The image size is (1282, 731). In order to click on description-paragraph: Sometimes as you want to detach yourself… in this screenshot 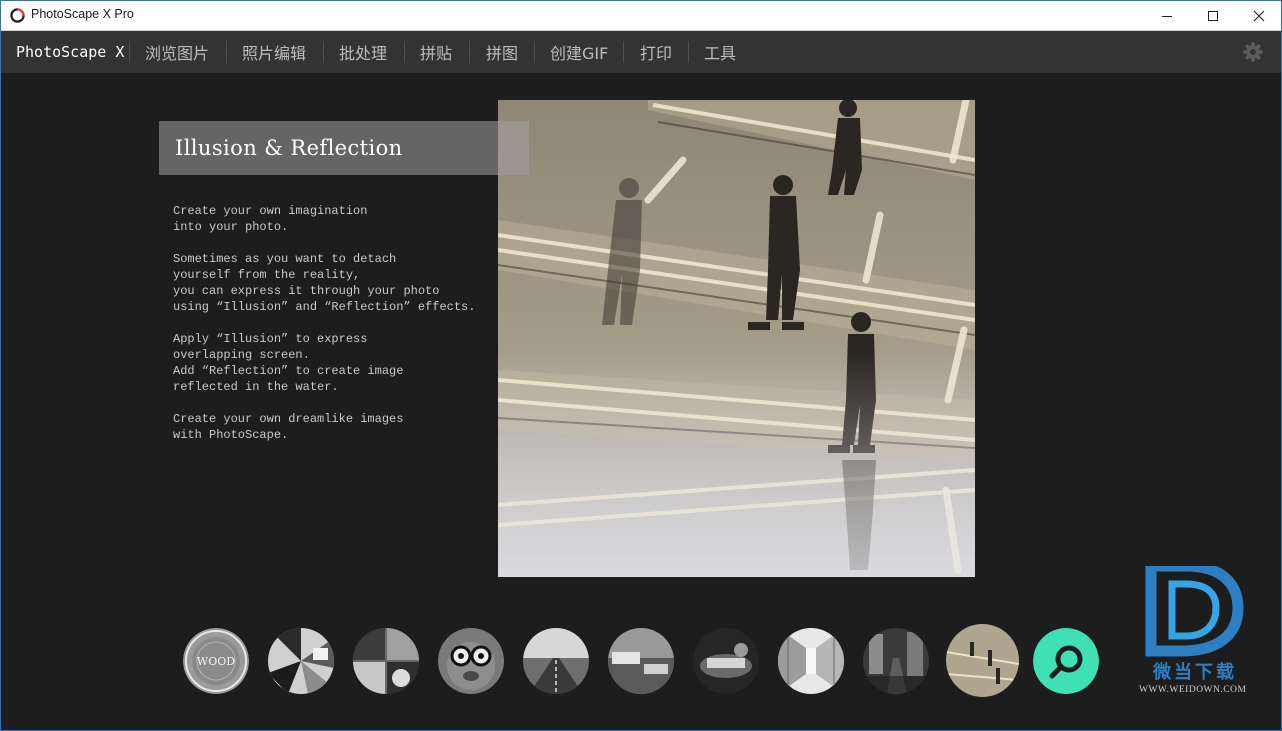, I will do `click(324, 283)`.